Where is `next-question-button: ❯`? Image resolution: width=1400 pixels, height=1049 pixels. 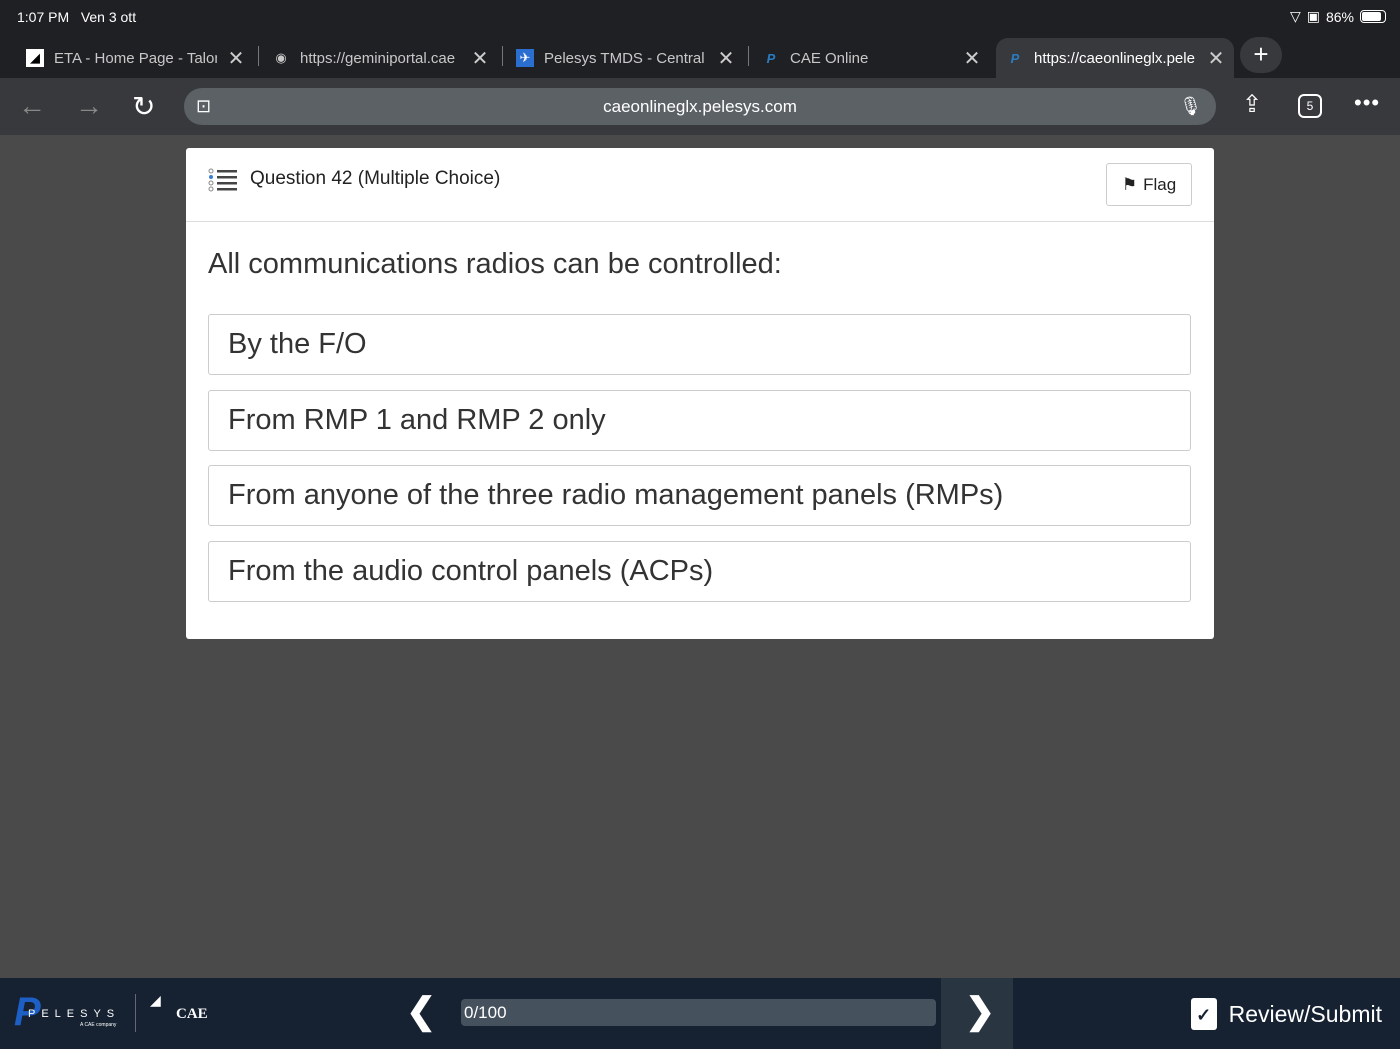 next-question-button: ❯ is located at coordinates (977, 1013).